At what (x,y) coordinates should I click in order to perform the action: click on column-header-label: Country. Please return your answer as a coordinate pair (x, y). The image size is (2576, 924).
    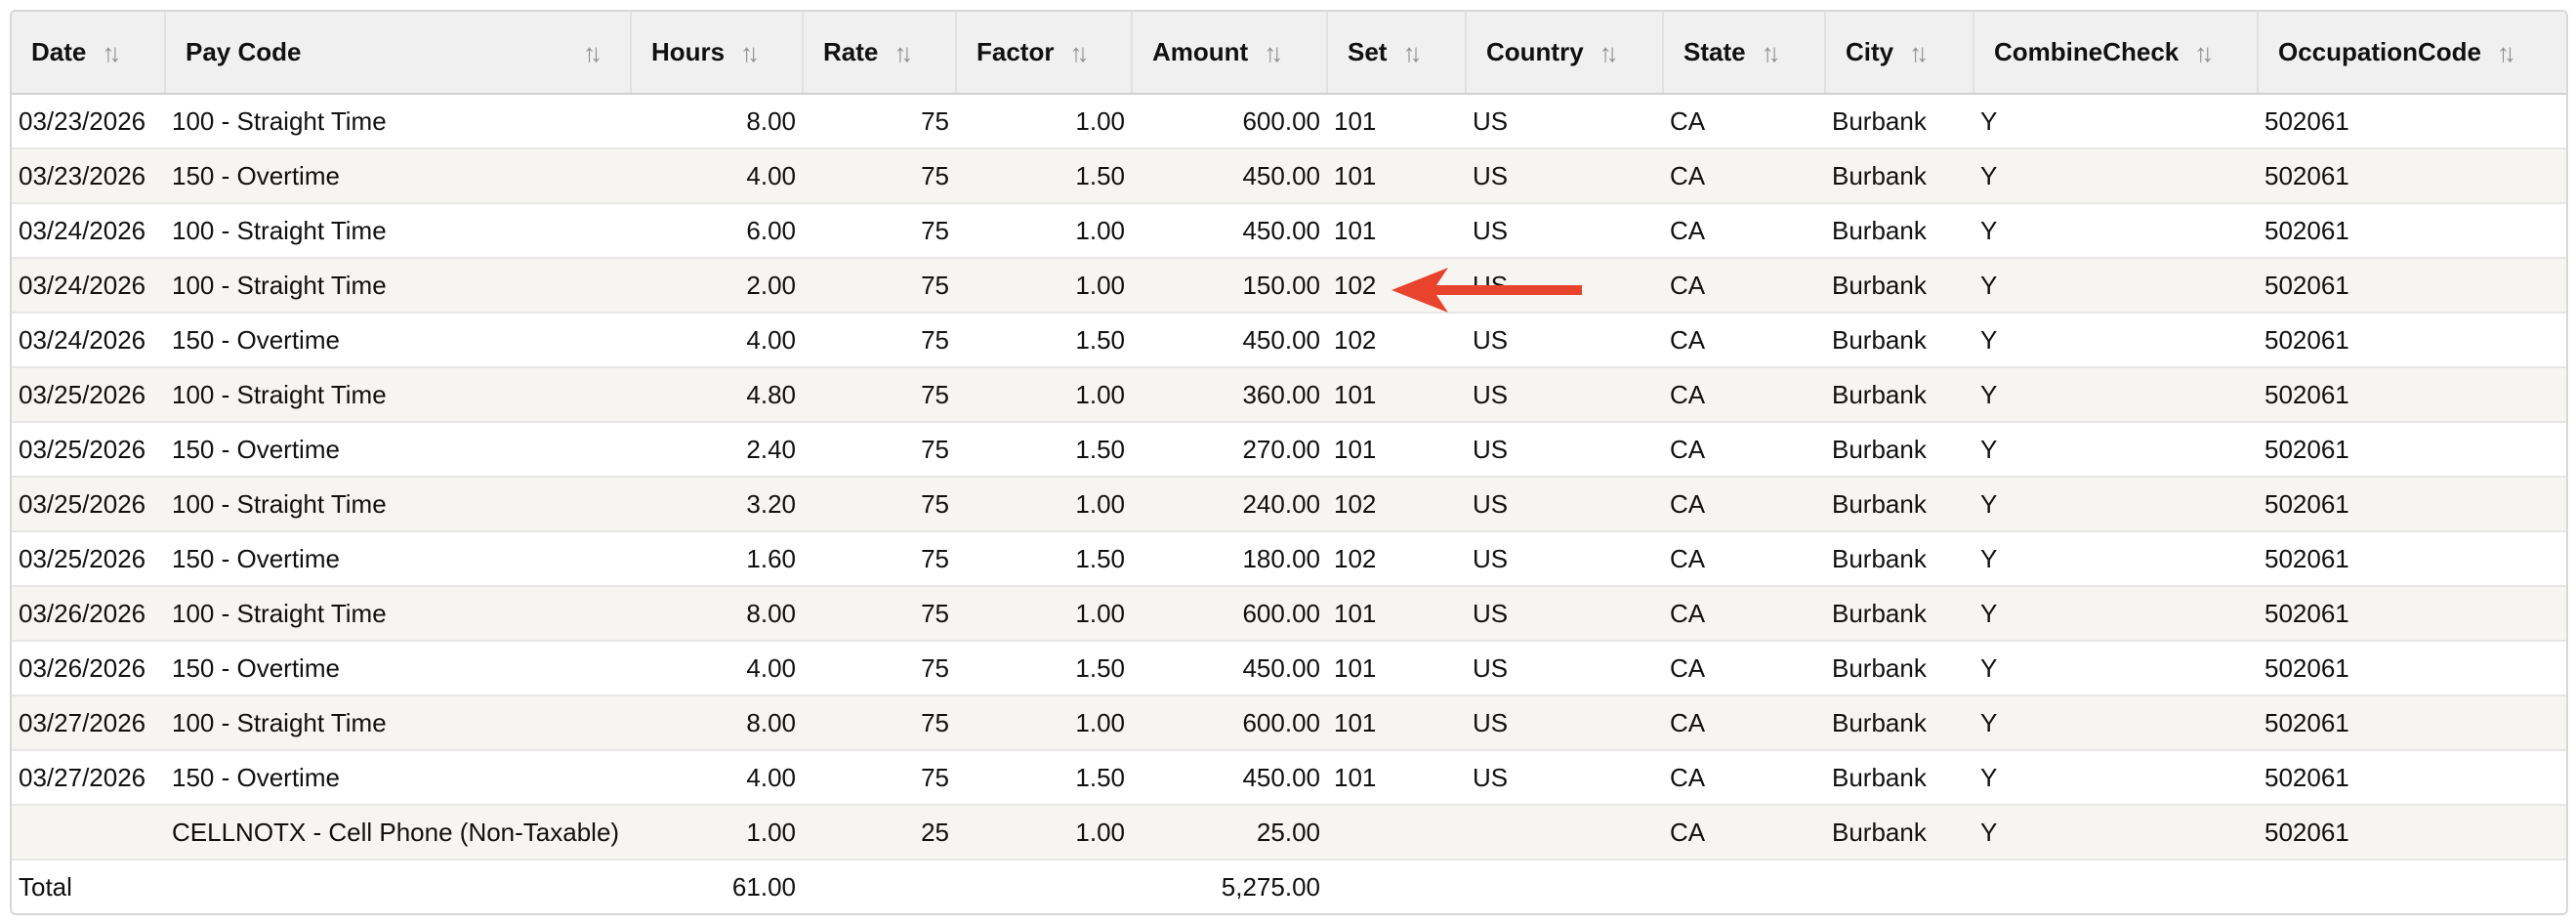
    Looking at the image, I should click on (1535, 51).